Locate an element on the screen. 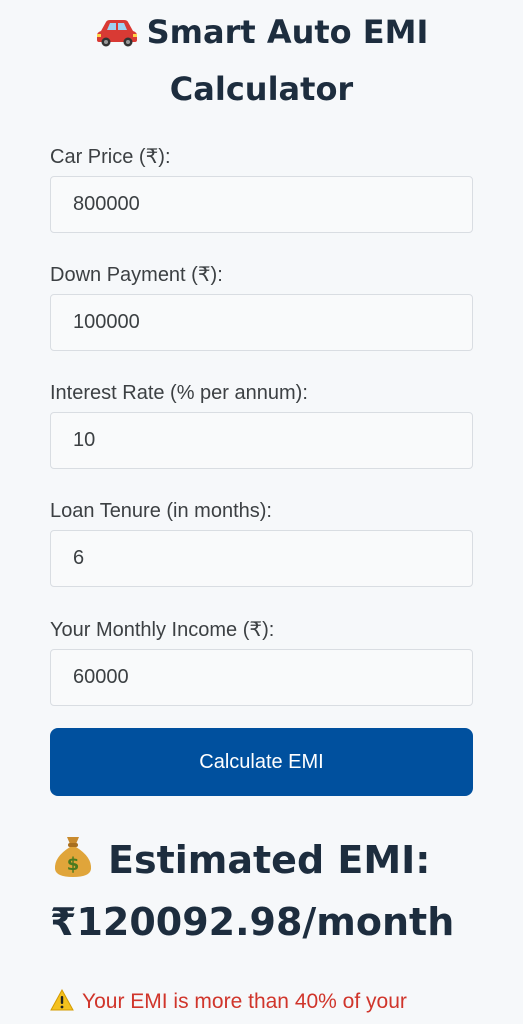 The image size is (523, 1024). page-title: Smart Auto EMI Calculator is located at coordinates (261, 61).